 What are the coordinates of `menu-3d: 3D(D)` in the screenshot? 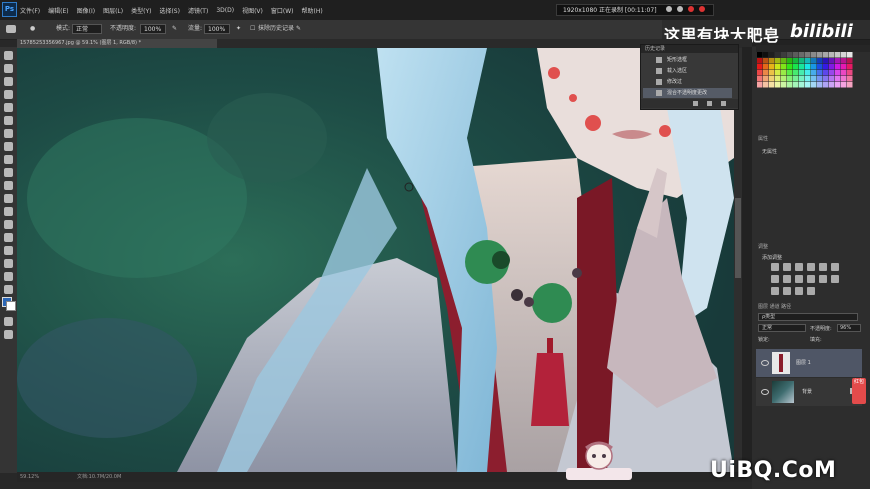 It's located at (225, 10).